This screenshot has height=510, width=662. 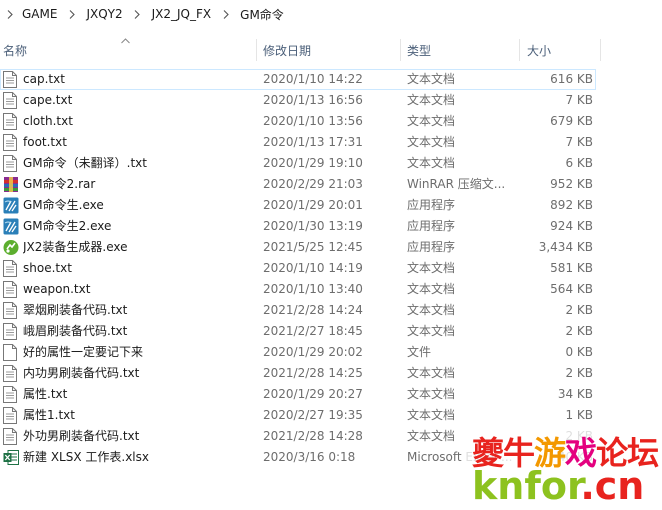 I want to click on file-row: 峨眉刷装备代码.txt 2021/2/27 18:45 文本文档 2 KB, so click(x=298, y=331).